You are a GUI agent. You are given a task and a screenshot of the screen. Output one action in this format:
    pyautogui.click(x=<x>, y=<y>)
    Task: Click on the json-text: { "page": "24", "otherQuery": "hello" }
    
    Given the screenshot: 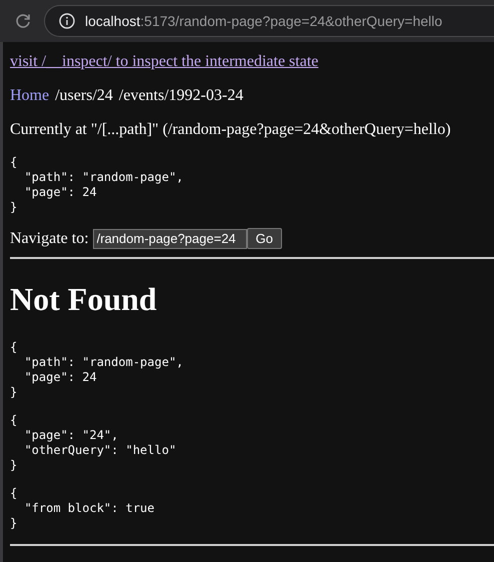 What is the action you would take?
    pyautogui.click(x=93, y=443)
    